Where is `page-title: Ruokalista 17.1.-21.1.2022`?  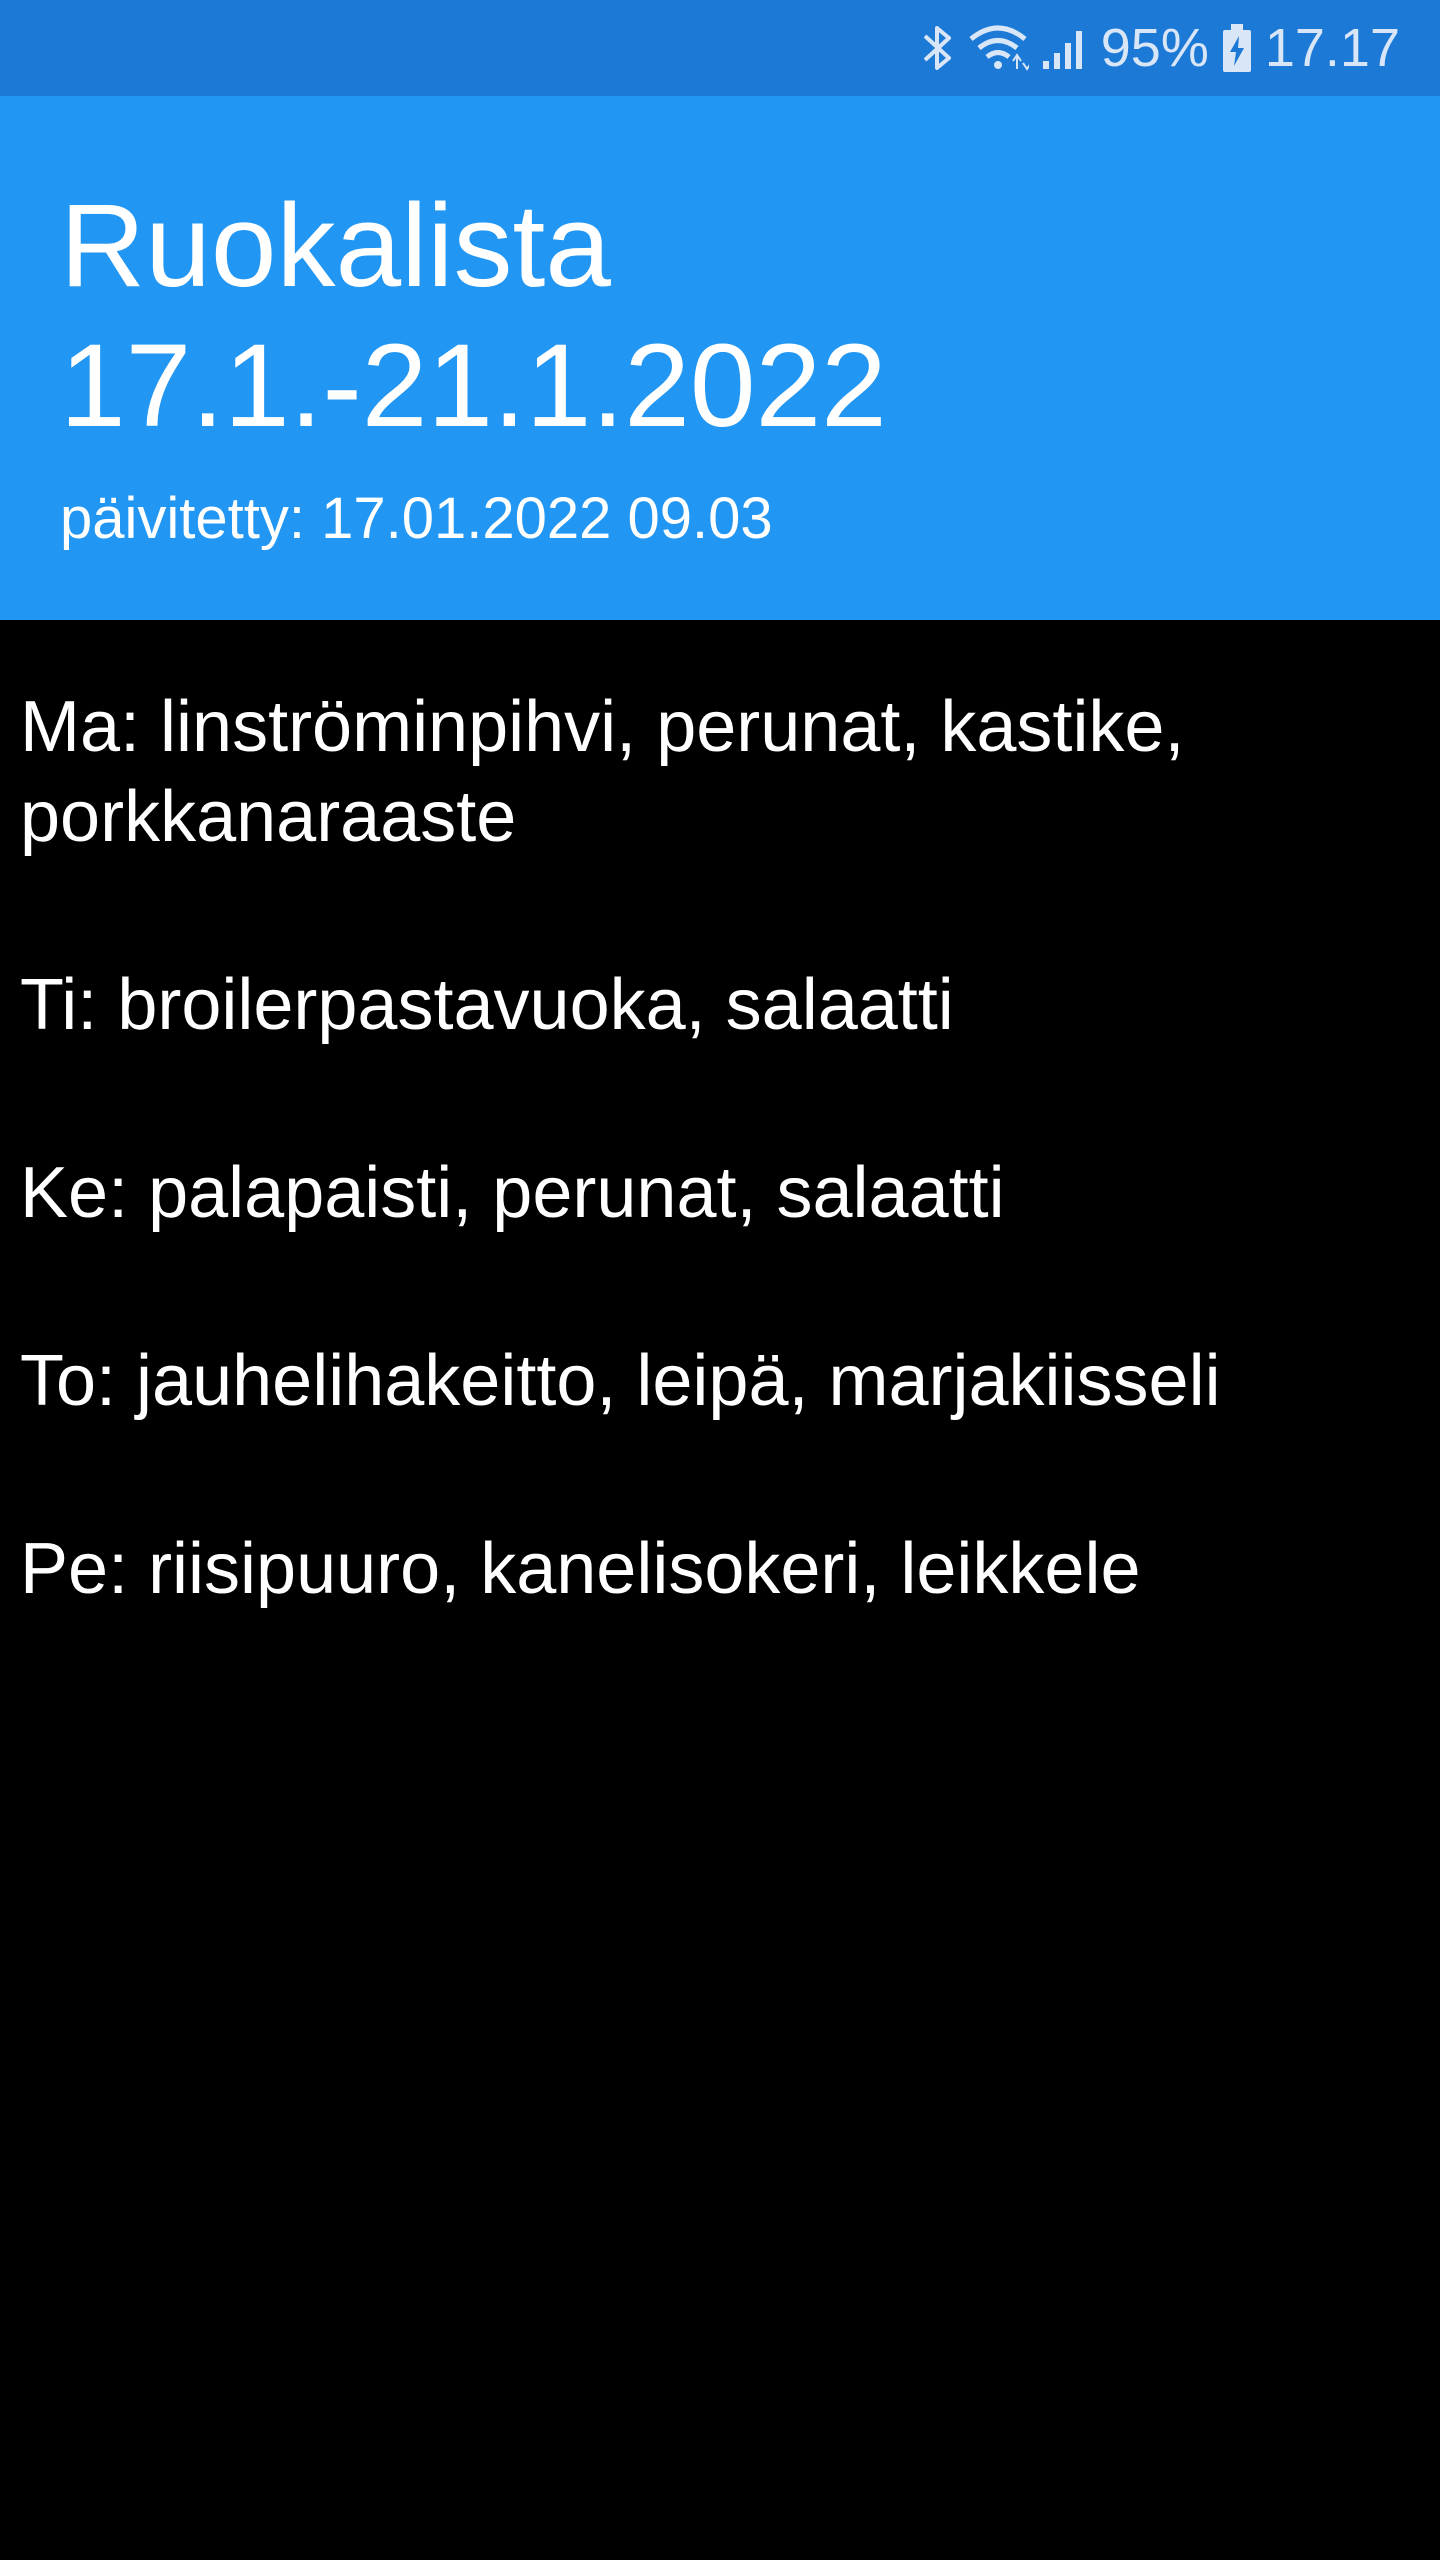
page-title: Ruokalista 17.1.-21.1.2022 is located at coordinates (720, 316).